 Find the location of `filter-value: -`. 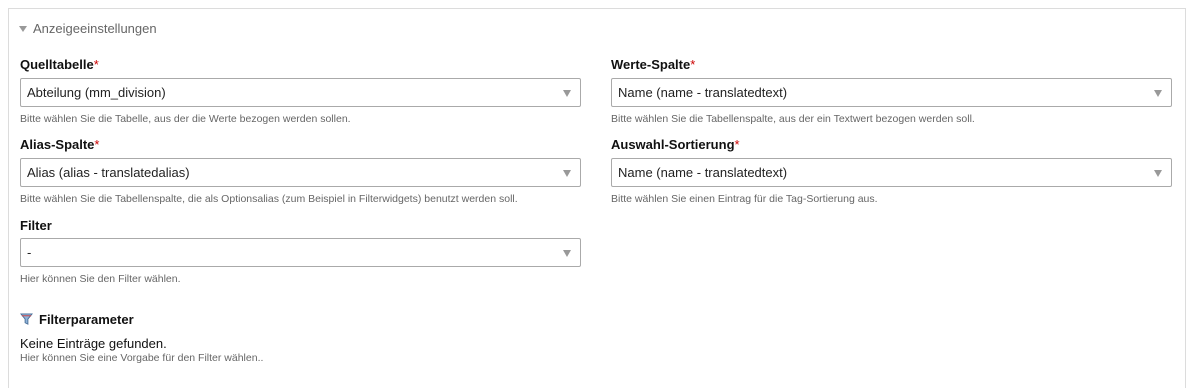

filter-value: - is located at coordinates (29, 252).